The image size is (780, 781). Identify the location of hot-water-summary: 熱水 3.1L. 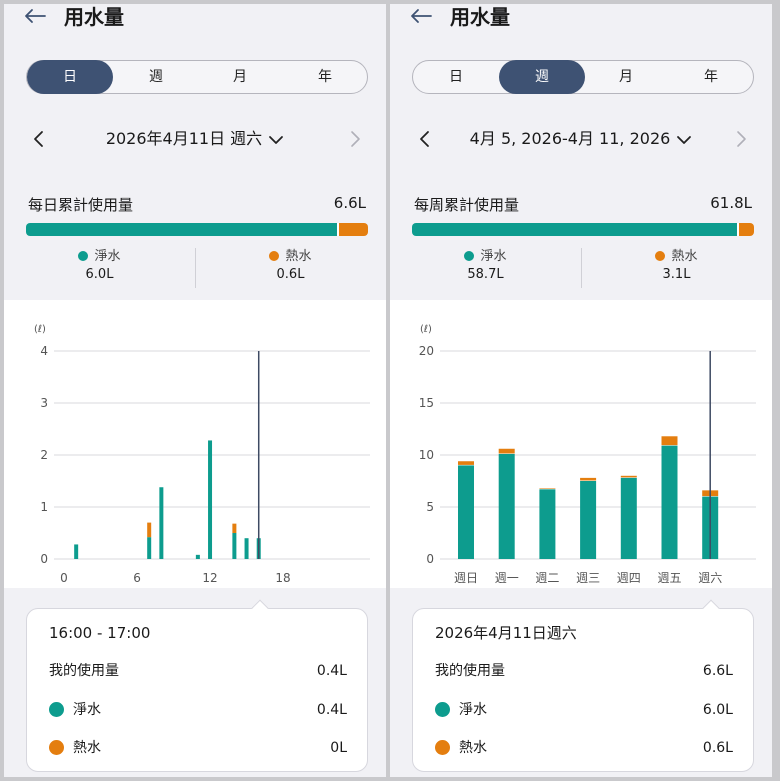
(676, 266).